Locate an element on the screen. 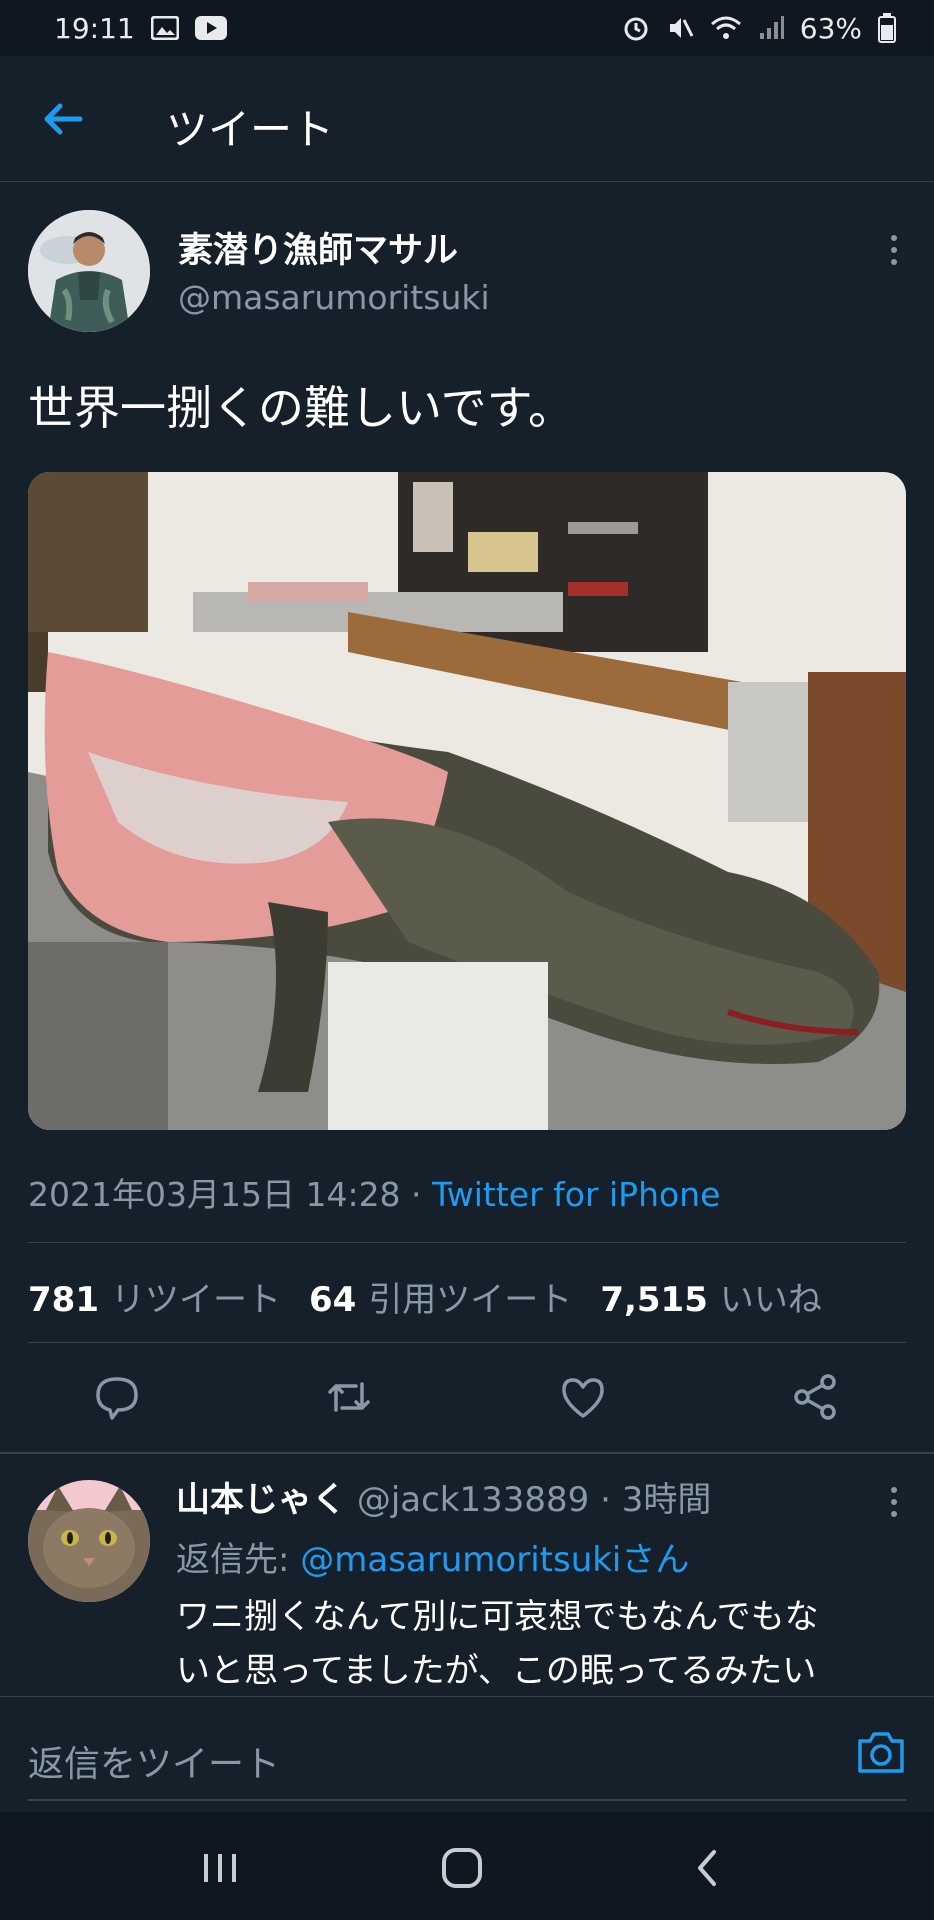  reply-to: 返信先: @masarumoritsukiさん is located at coordinates (432, 1556).